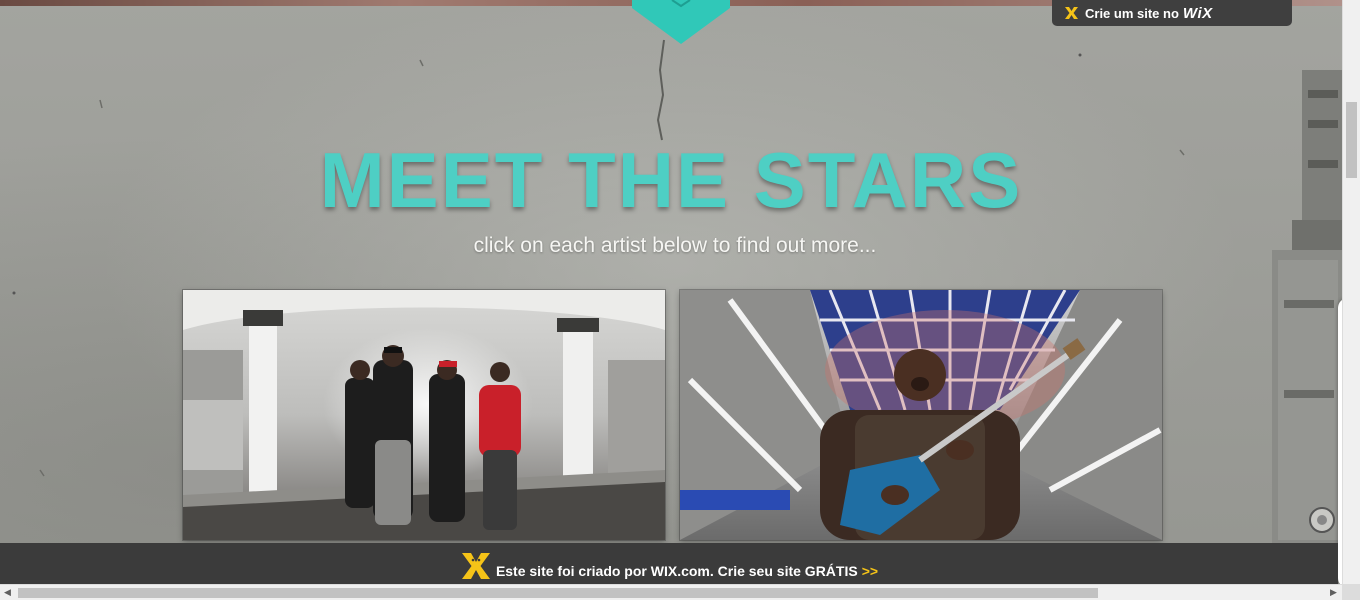 The height and width of the screenshot is (600, 1360). Describe the element at coordinates (1197, 13) in the screenshot. I see `wix-logo-text: WiX` at that location.